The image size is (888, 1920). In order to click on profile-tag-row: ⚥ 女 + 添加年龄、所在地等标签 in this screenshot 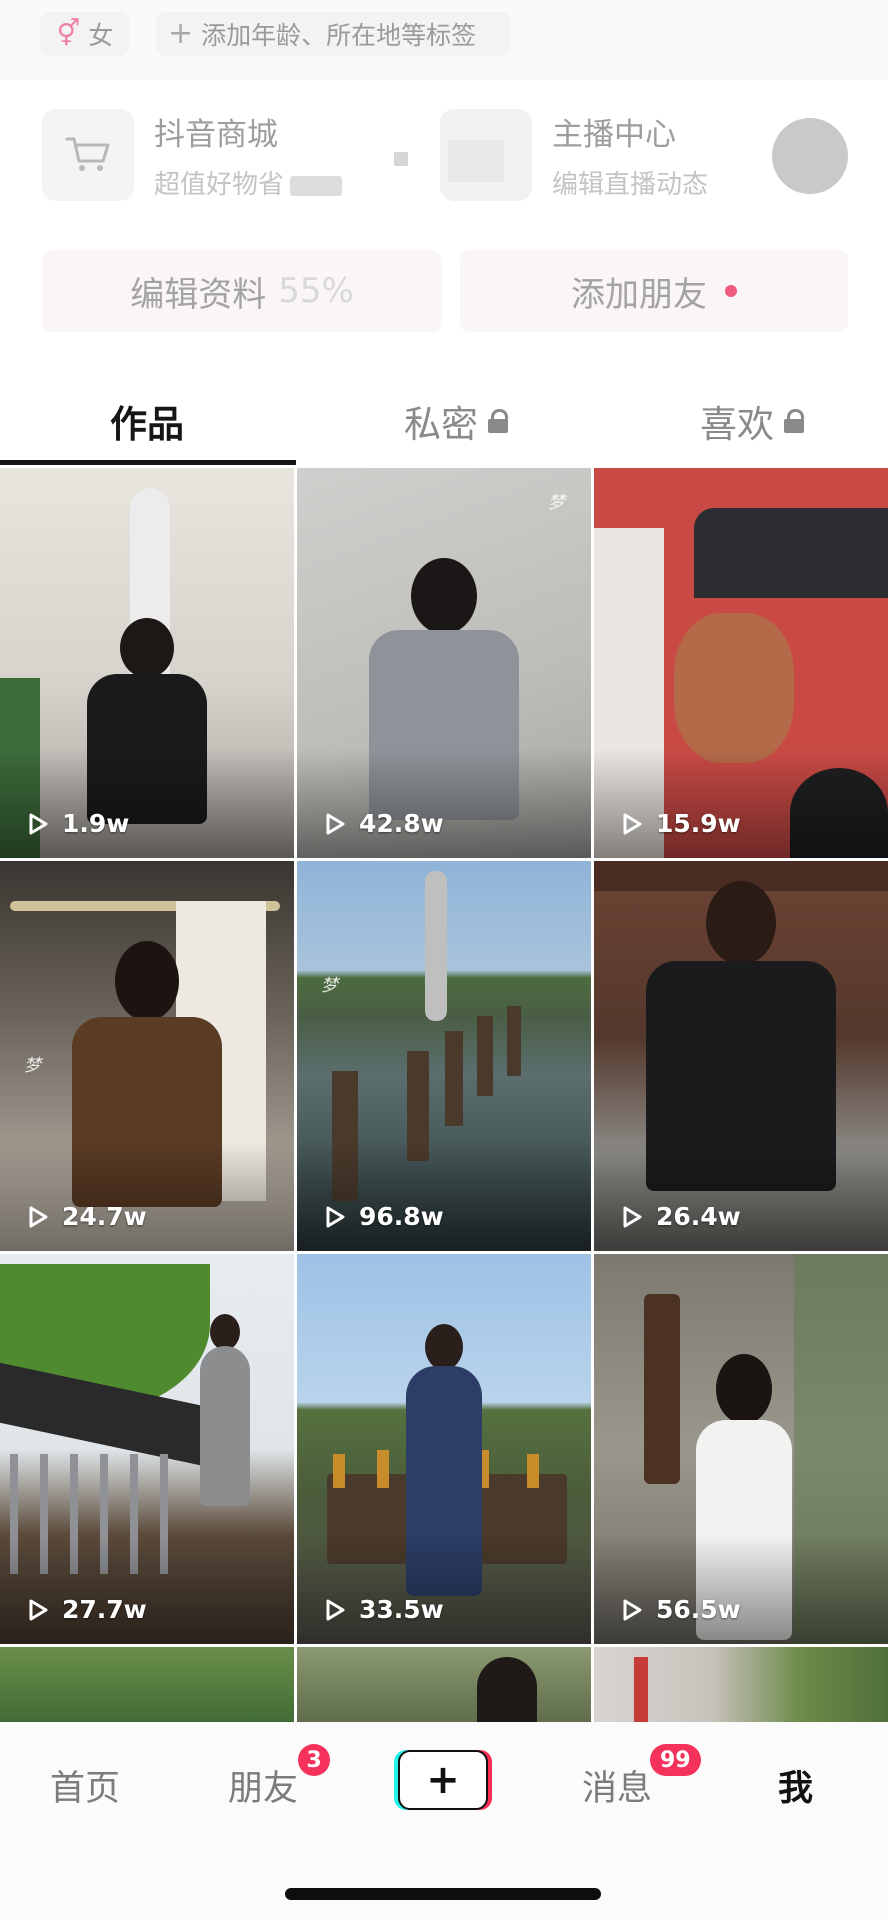, I will do `click(444, 40)`.